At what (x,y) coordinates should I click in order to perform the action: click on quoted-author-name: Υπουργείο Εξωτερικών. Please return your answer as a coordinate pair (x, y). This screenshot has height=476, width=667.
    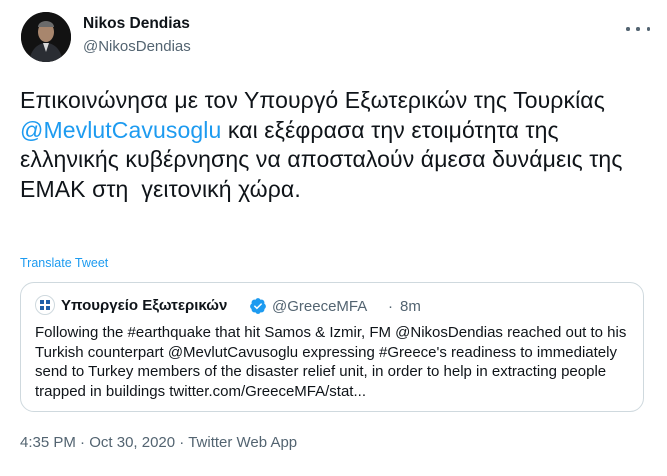
    Looking at the image, I should click on (144, 305).